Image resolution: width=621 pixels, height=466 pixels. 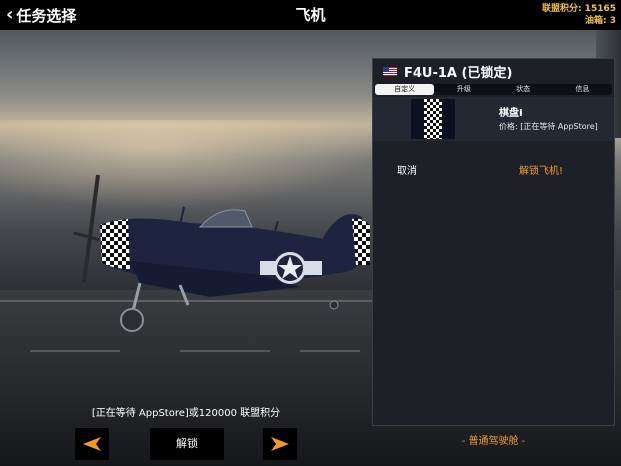 I want to click on alliance-points: 联盟积分: 15165, so click(x=578, y=9).